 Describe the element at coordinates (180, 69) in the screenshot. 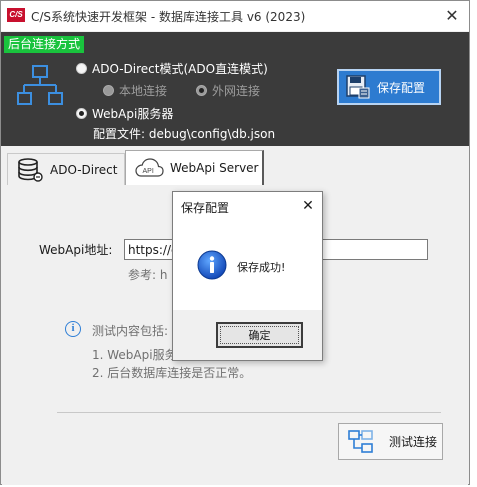

I see `mode-ado-direct-label: ADO-Direct模式(ADO直连模式)` at that location.